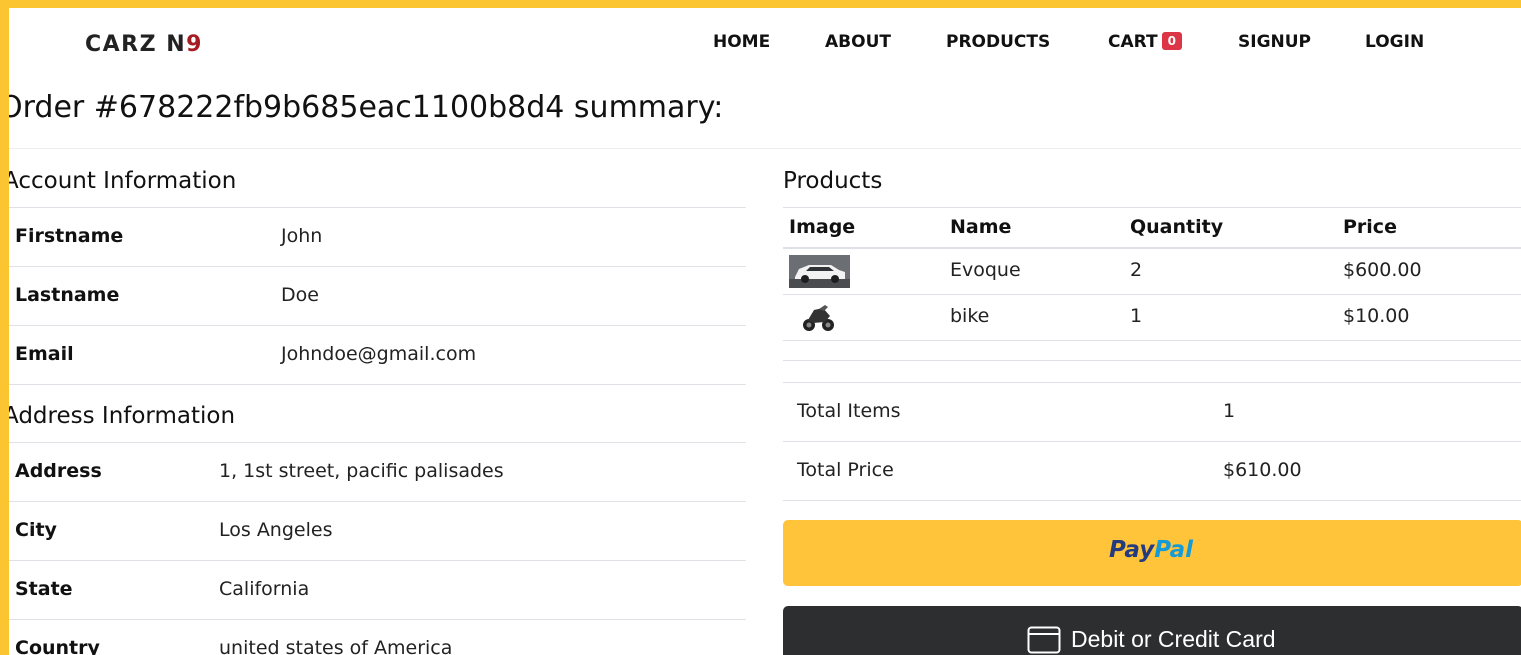 The image size is (1521, 655). I want to click on row-label: City, so click(36, 530).